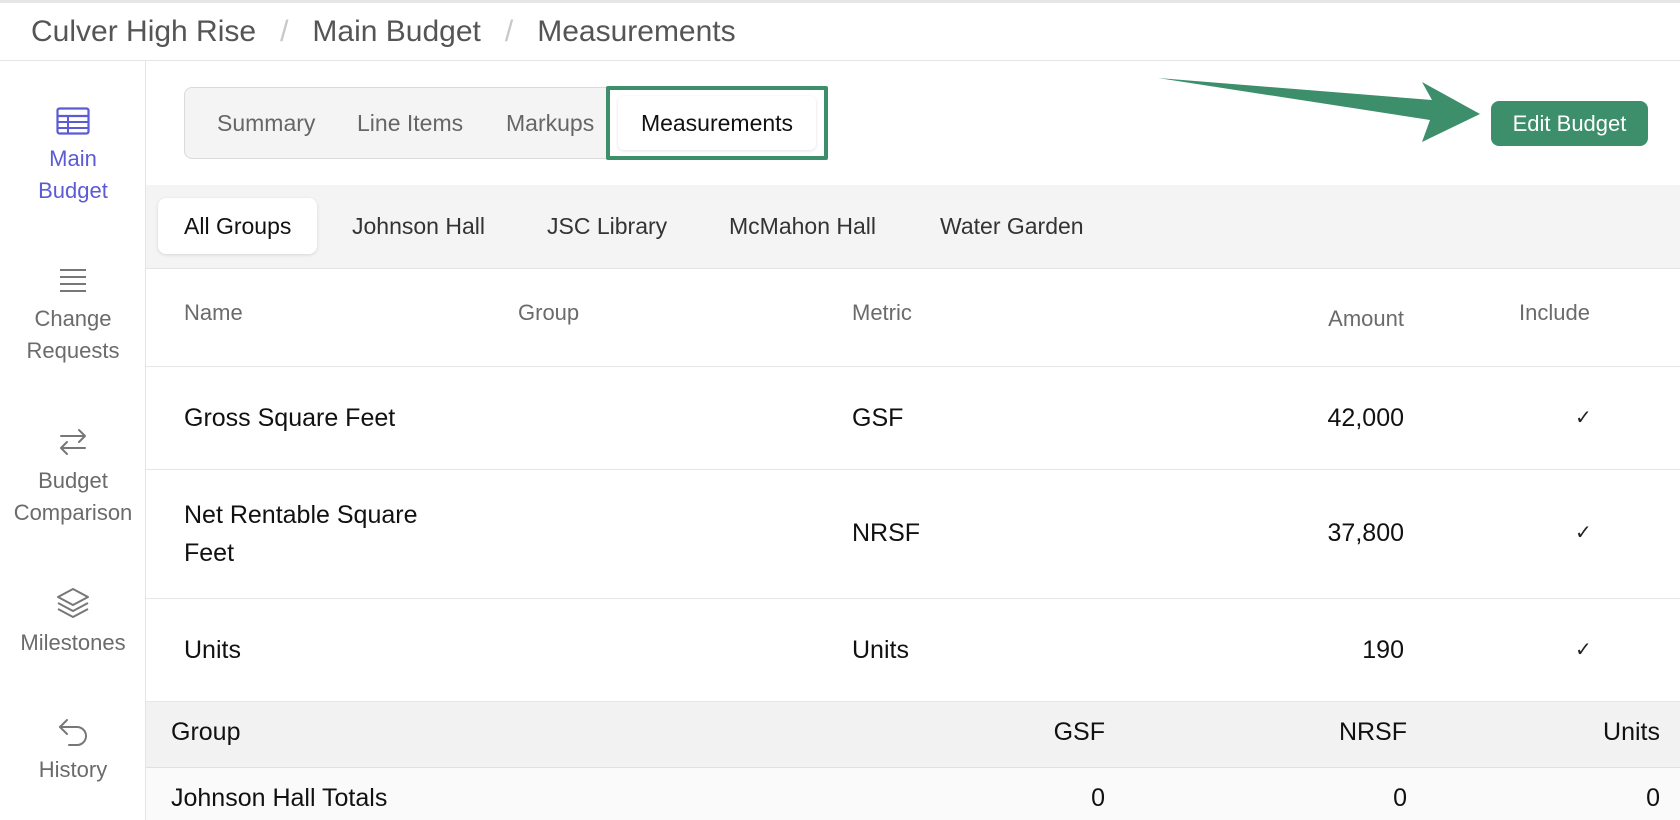  Describe the element at coordinates (213, 313) in the screenshot. I see `column-header-name: Name` at that location.